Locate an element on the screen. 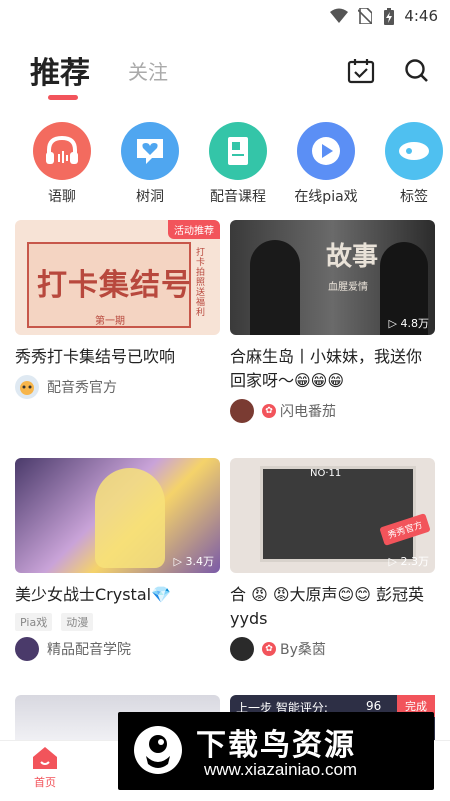 This screenshot has width=450, height=801. card-thumbnail: 打卡集结号 第一期 打卡拍照送福利 活动推荐 is located at coordinates (117, 277).